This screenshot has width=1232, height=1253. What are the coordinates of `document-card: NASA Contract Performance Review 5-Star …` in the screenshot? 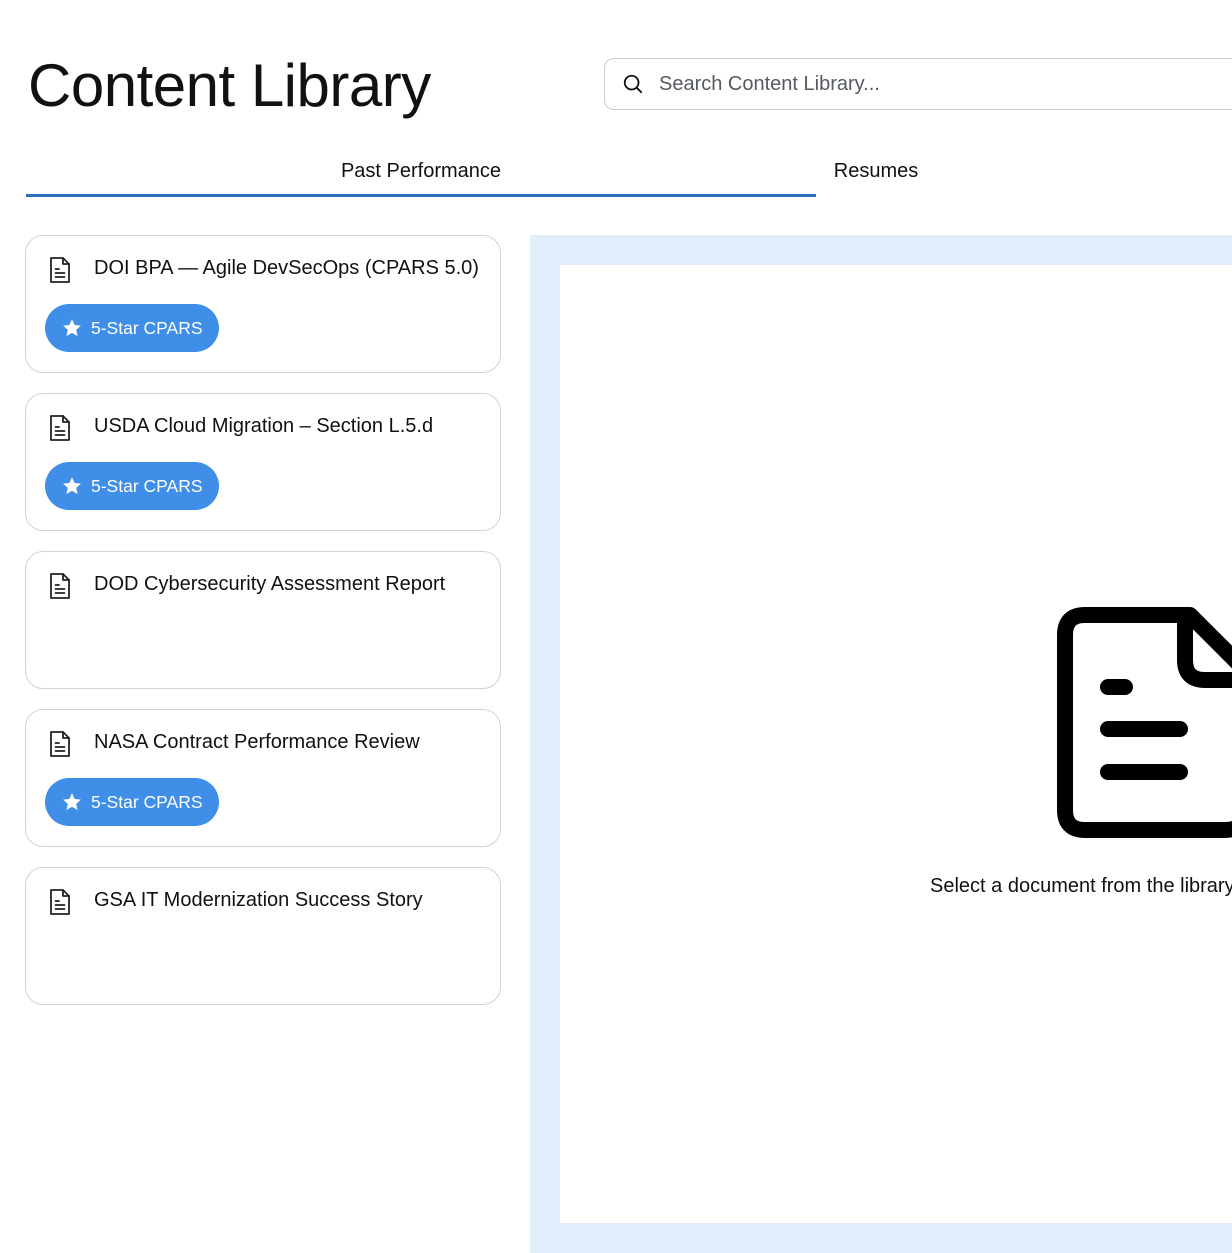 It's located at (263, 778).